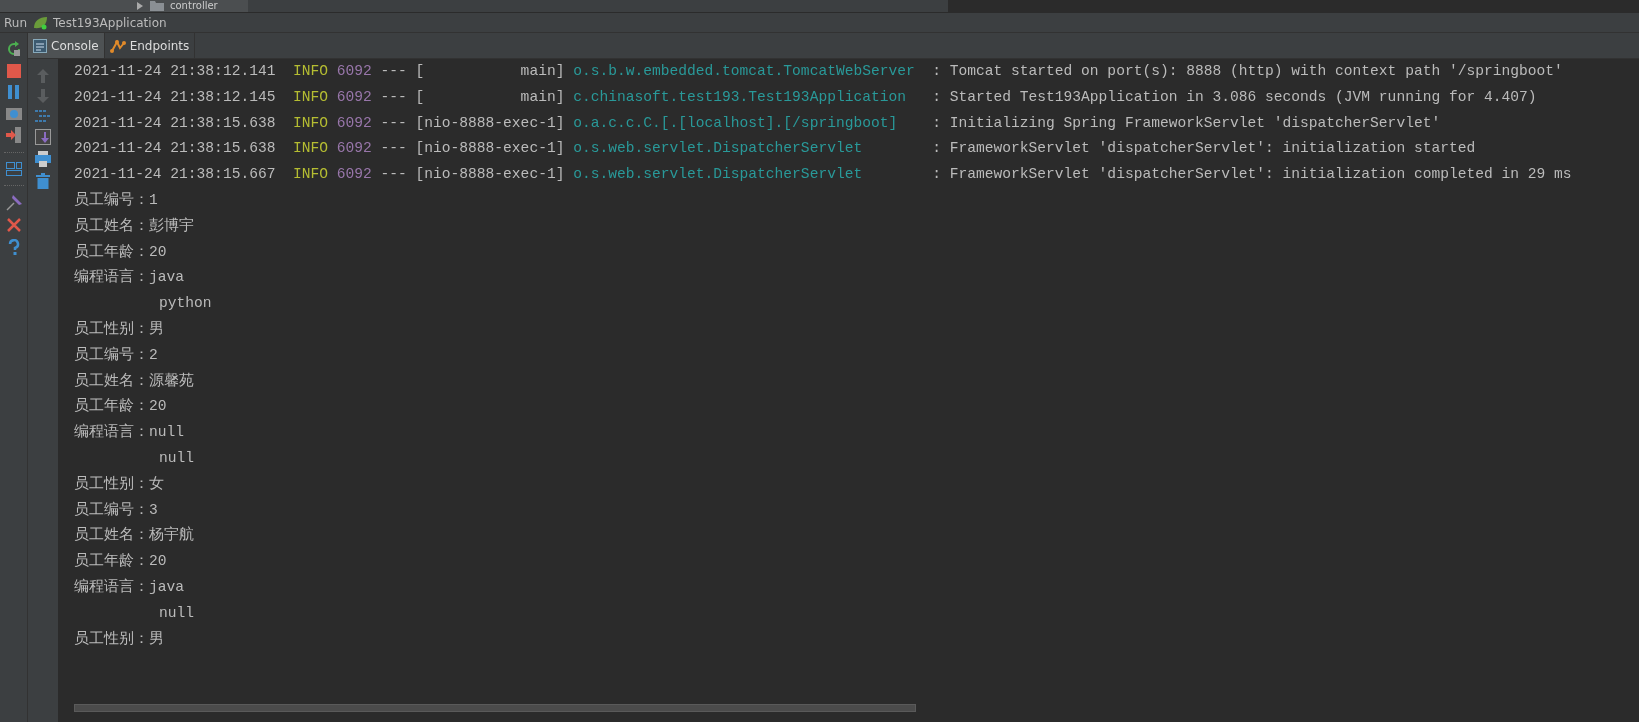 Image resolution: width=1639 pixels, height=722 pixels. I want to click on log-message: : FrameworkServlet 'dispatcherServlet': initialization completed in 29 ms, so click(1252, 175).